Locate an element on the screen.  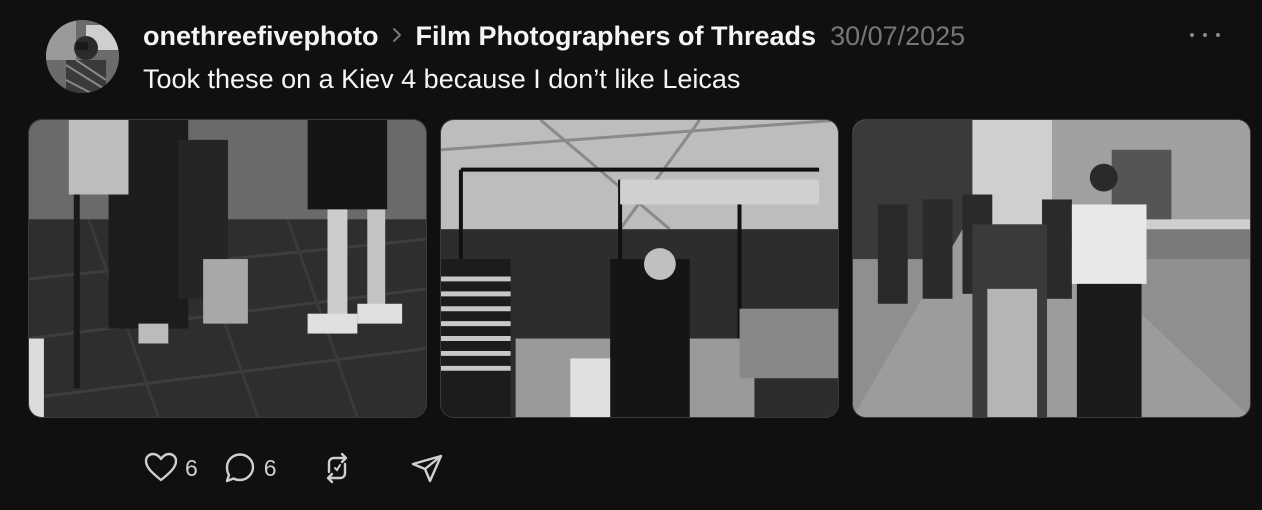
repost-icon is located at coordinates (336, 468).